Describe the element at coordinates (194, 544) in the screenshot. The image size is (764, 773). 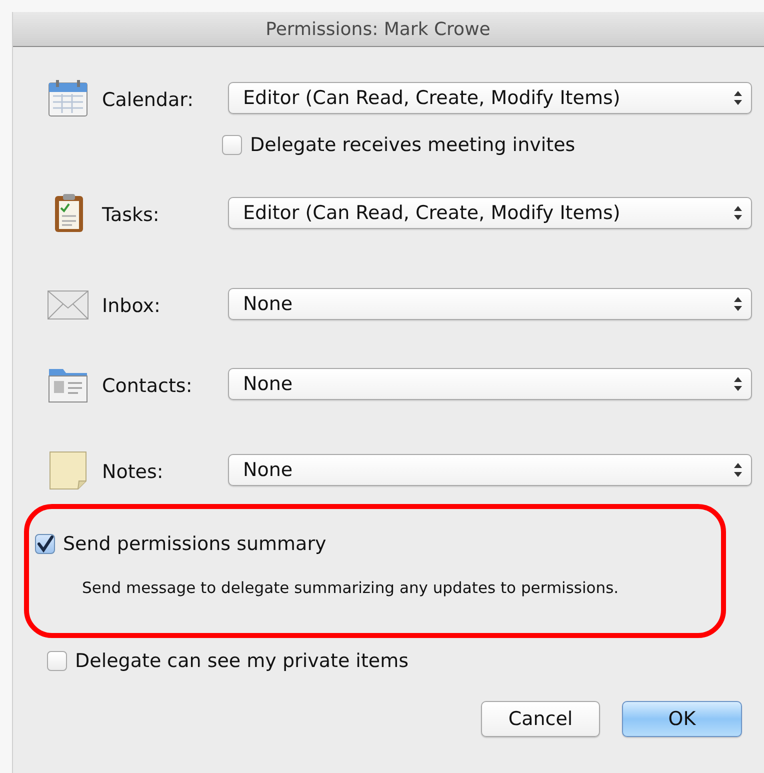
I see `checkbox-label: Send permissions summary` at that location.